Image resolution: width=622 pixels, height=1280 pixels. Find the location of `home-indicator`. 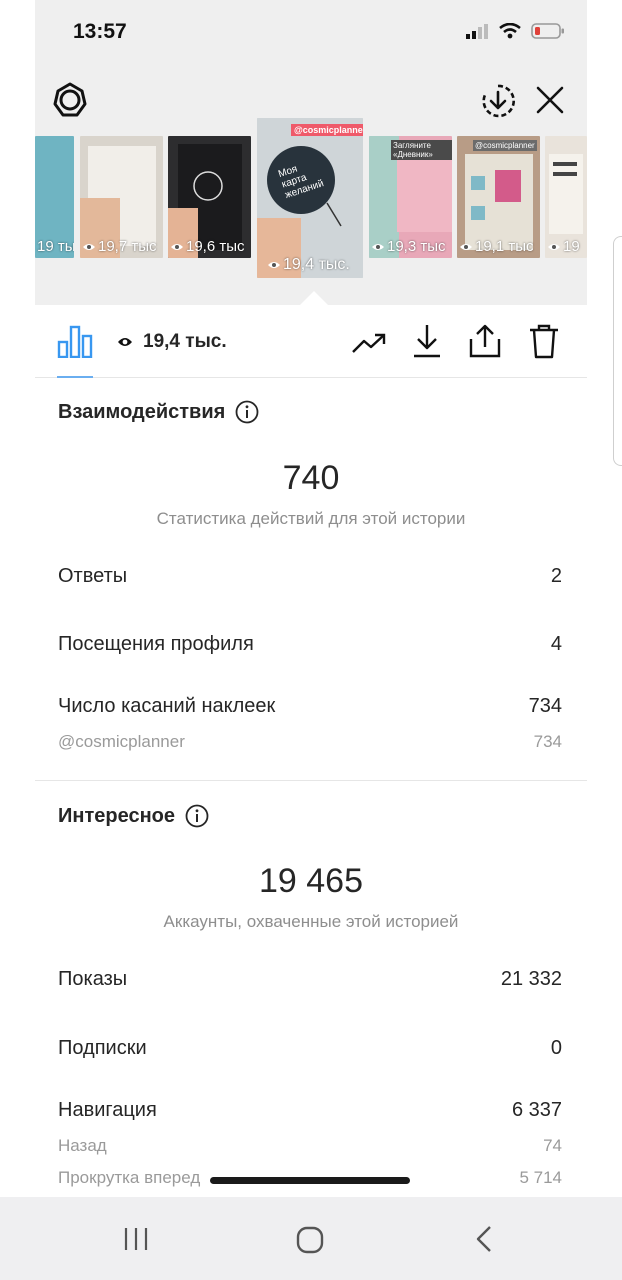

home-indicator is located at coordinates (310, 1180).